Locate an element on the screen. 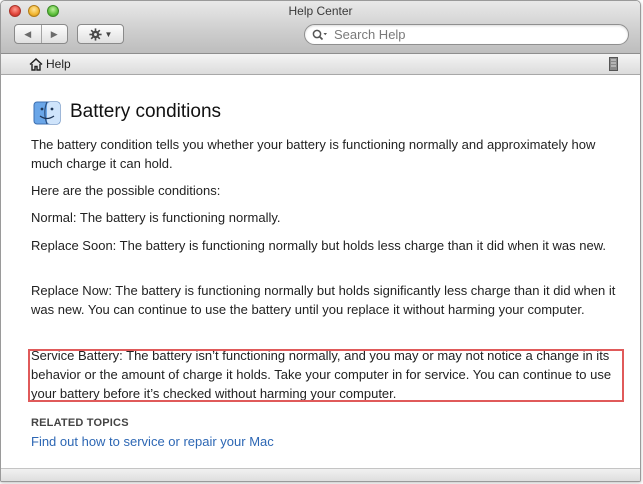  bookmark-icon is located at coordinates (613, 64).